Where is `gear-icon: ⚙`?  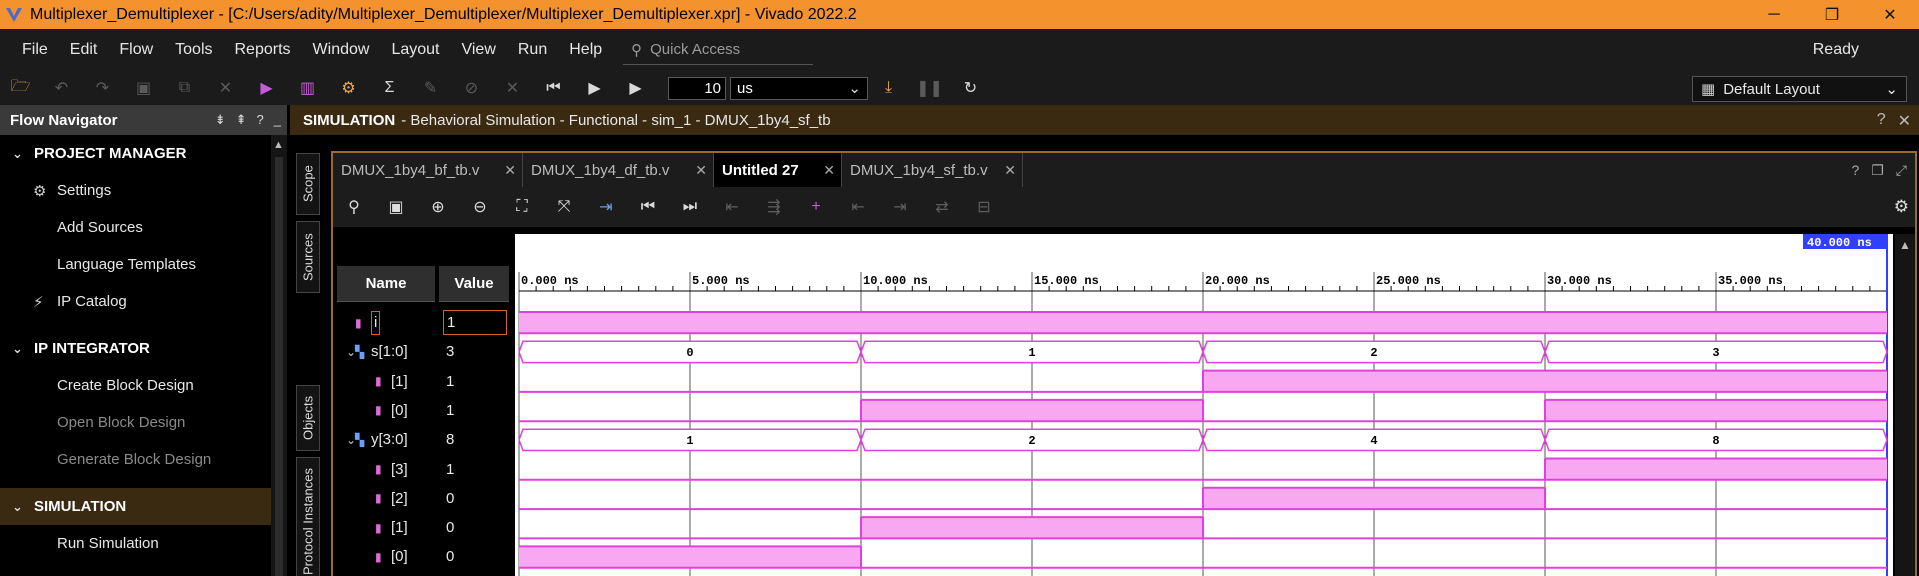
gear-icon: ⚙ is located at coordinates (1901, 207).